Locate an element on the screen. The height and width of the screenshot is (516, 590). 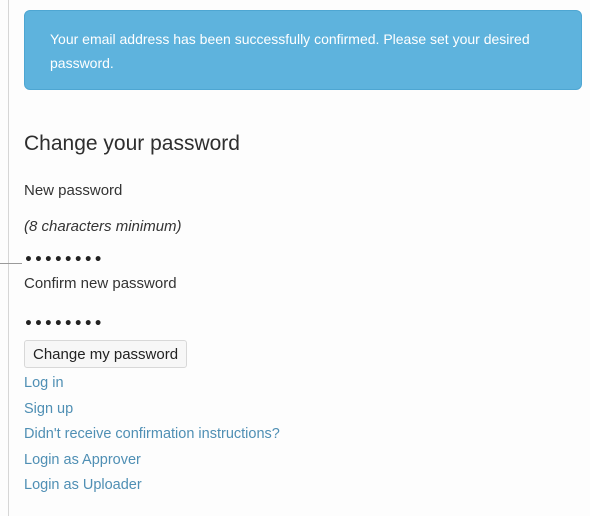
list-item: Login as Approver is located at coordinates (152, 463).